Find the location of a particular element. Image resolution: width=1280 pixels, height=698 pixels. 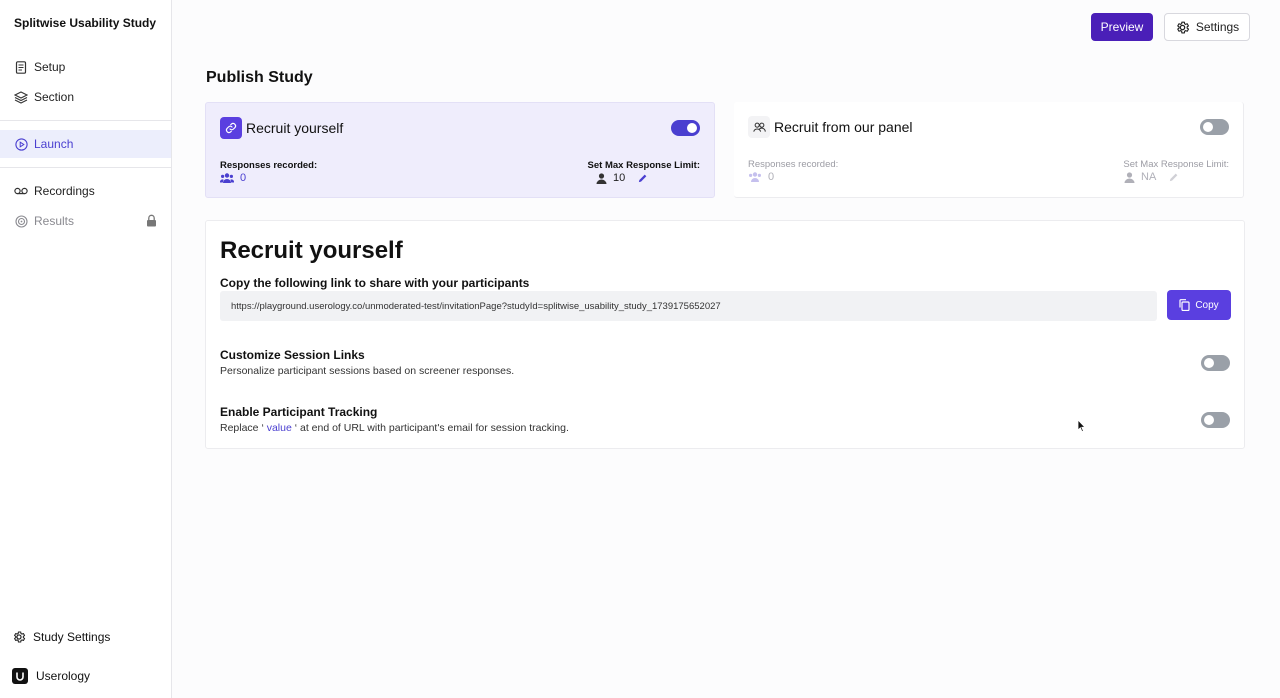

customize-session-links-toggle is located at coordinates (1215, 363).